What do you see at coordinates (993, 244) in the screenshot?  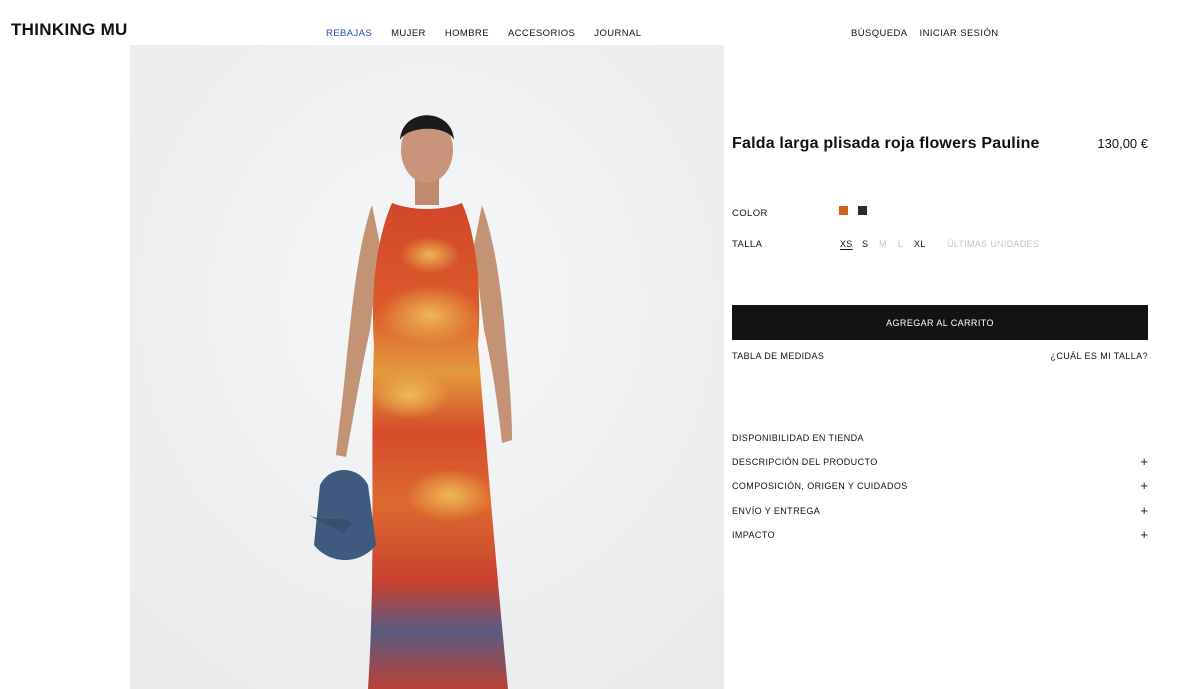 I see `stock-note: ÚLTIMAS UNIDADES` at bounding box center [993, 244].